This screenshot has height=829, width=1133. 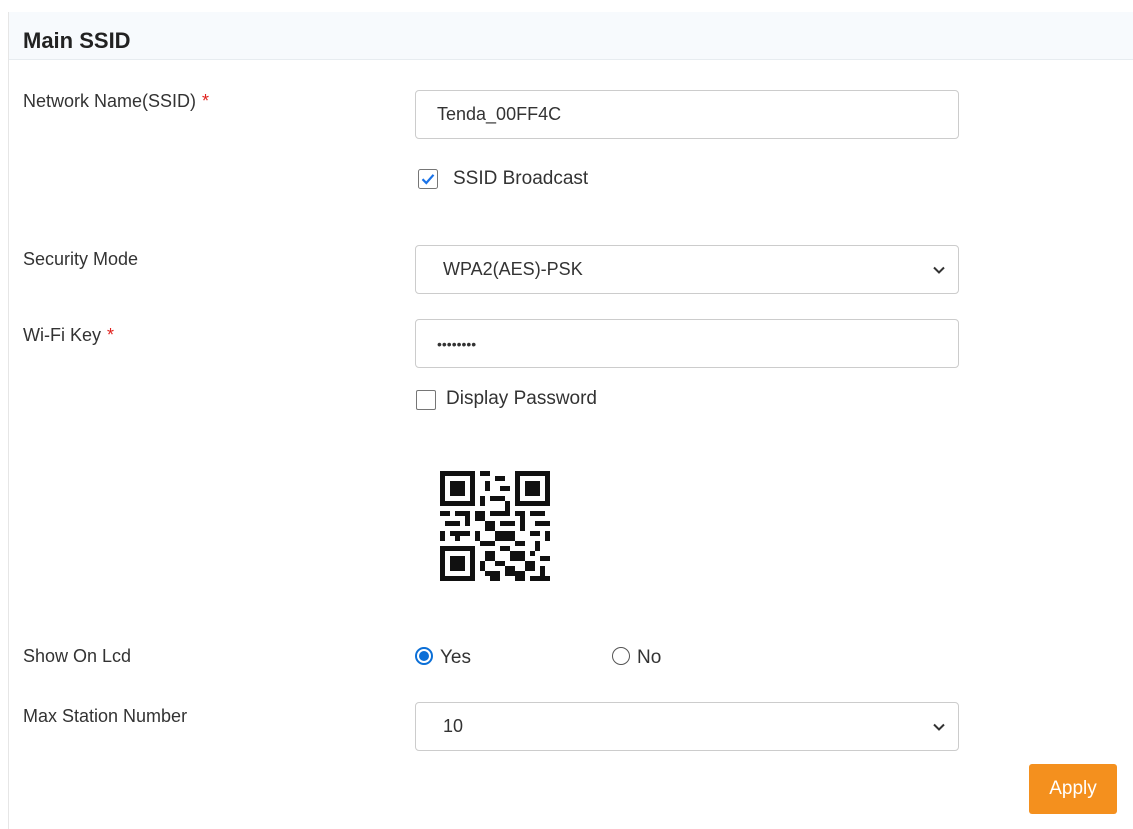 What do you see at coordinates (495, 526) in the screenshot?
I see `qr-code-icon` at bounding box center [495, 526].